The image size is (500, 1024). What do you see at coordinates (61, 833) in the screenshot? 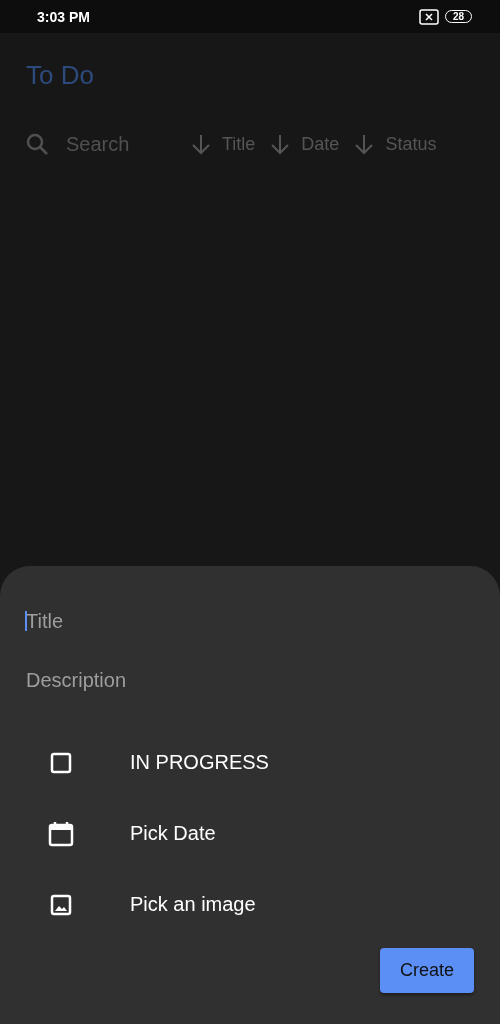
I see `calendar-icon` at bounding box center [61, 833].